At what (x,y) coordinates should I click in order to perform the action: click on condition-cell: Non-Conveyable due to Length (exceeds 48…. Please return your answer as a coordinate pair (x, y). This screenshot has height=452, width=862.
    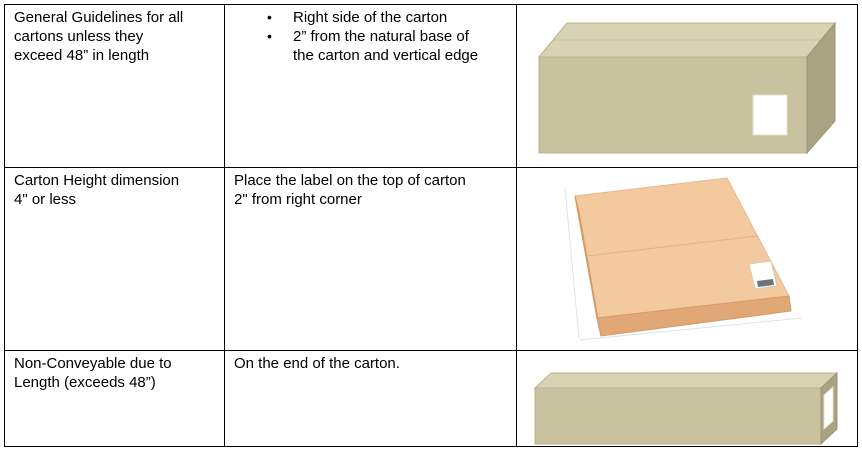
    Looking at the image, I should click on (114, 398).